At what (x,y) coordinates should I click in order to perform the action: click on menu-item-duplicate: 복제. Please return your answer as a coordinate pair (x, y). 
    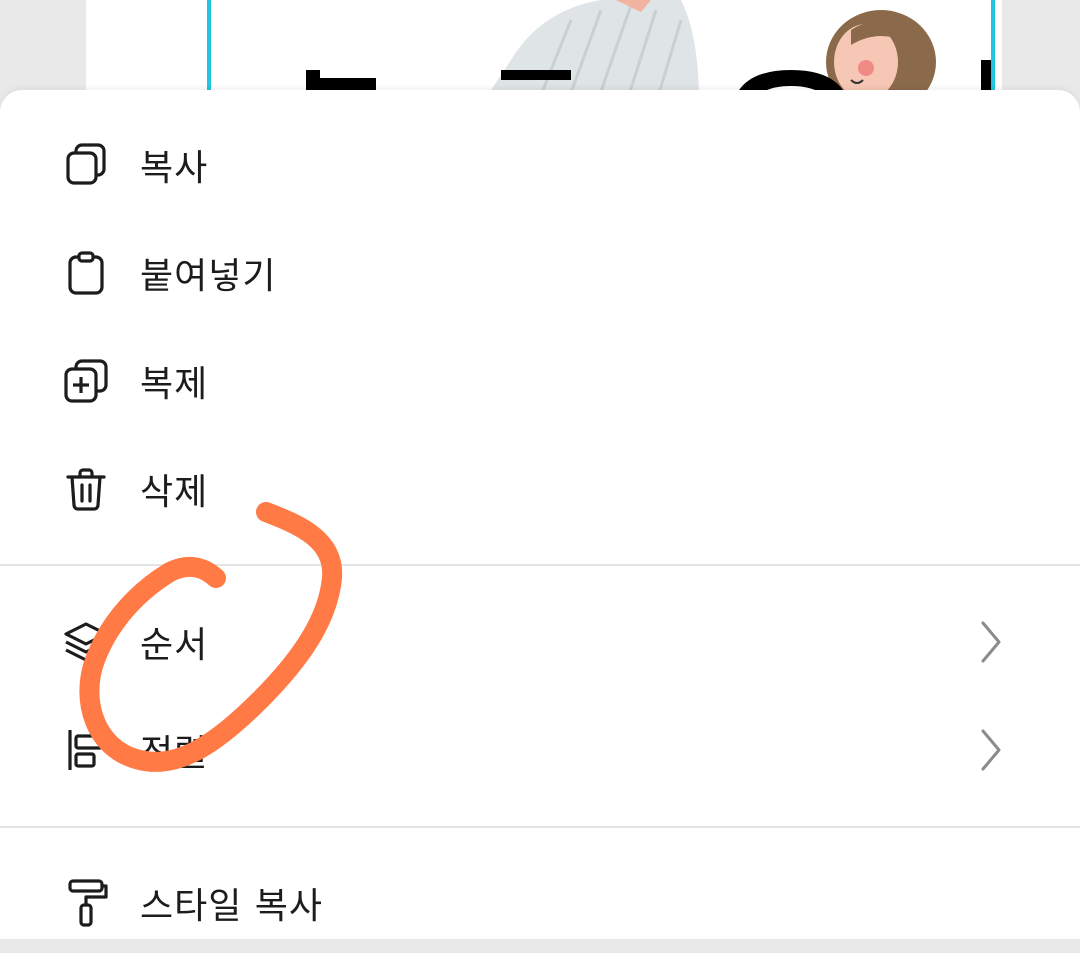
    Looking at the image, I should click on (540, 381).